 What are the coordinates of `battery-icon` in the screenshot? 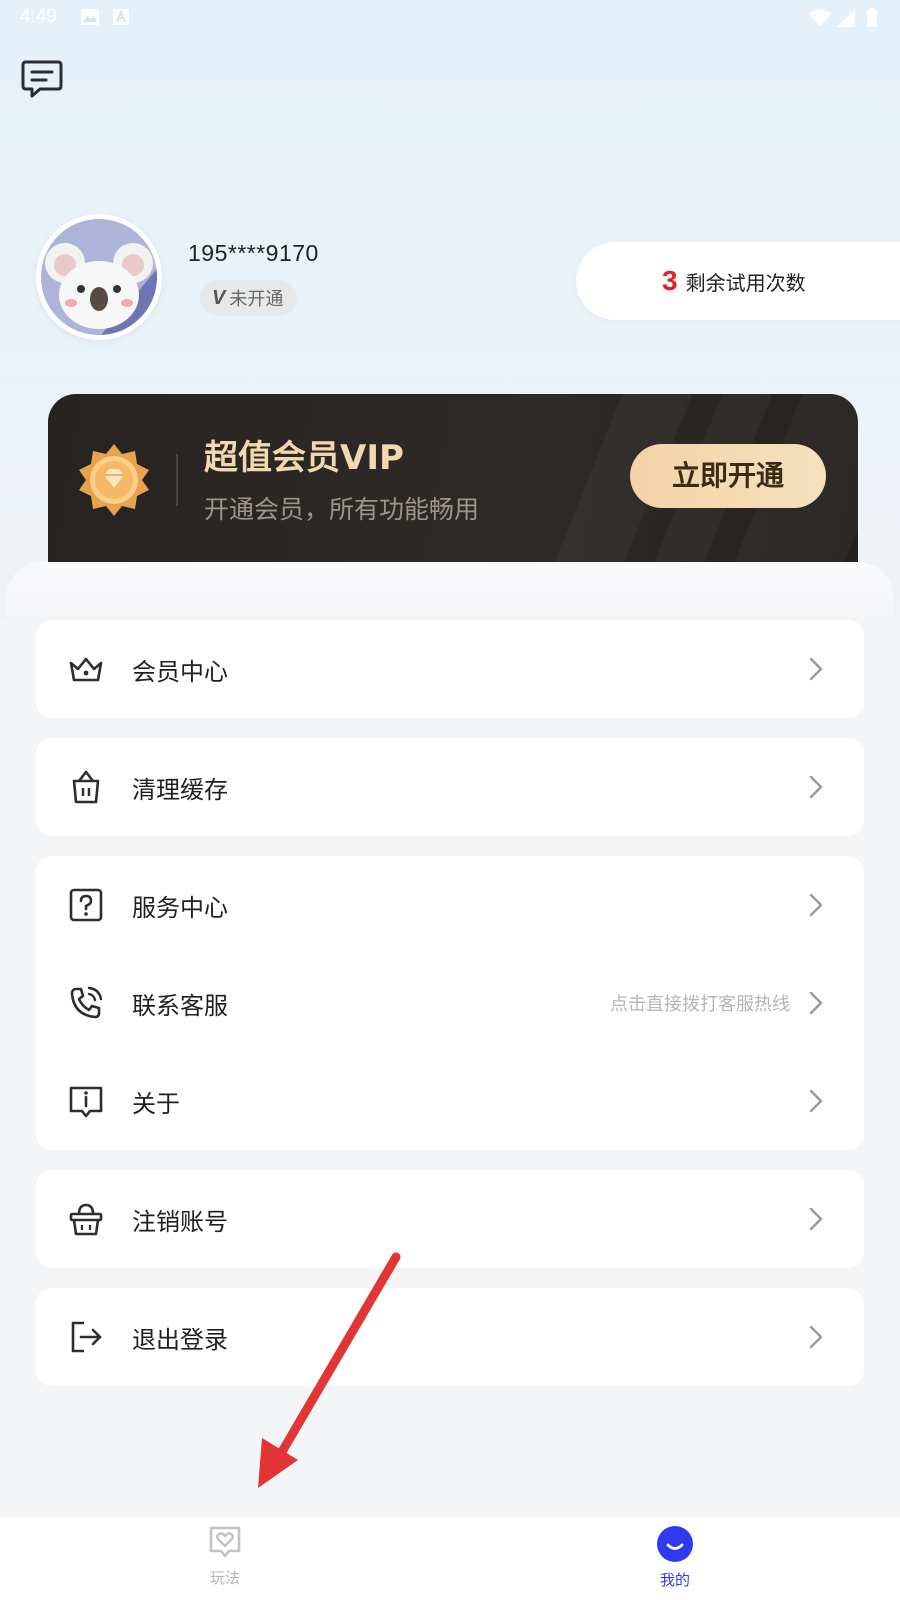 It's located at (872, 17).